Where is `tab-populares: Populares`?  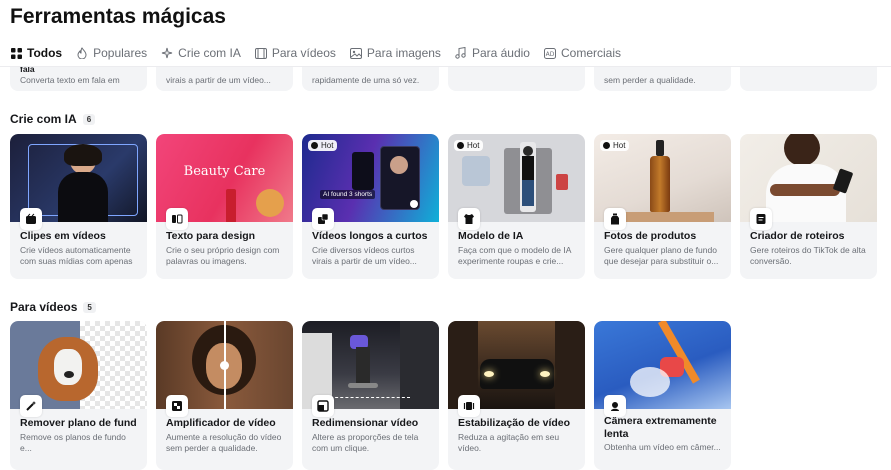 tab-populares: Populares is located at coordinates (111, 53).